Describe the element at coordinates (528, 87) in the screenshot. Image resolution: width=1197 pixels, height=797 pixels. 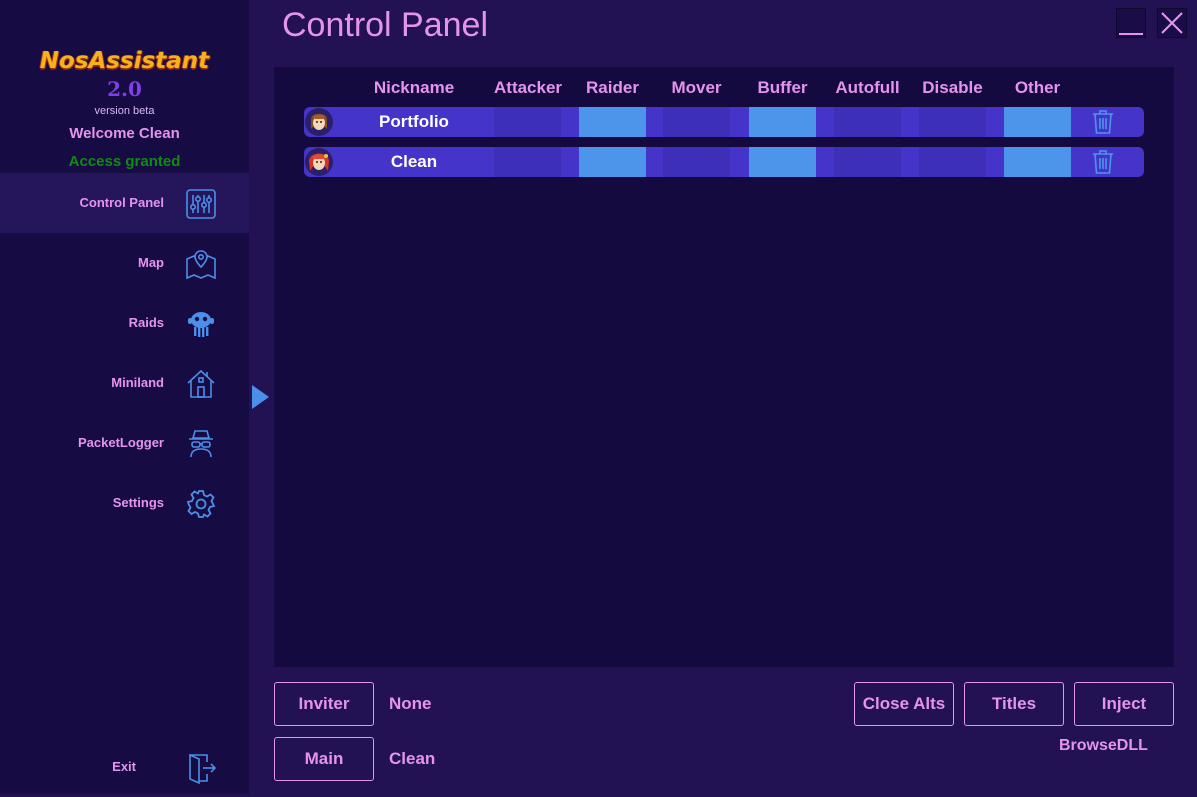
I see `column-header-attacker: Attacker` at that location.